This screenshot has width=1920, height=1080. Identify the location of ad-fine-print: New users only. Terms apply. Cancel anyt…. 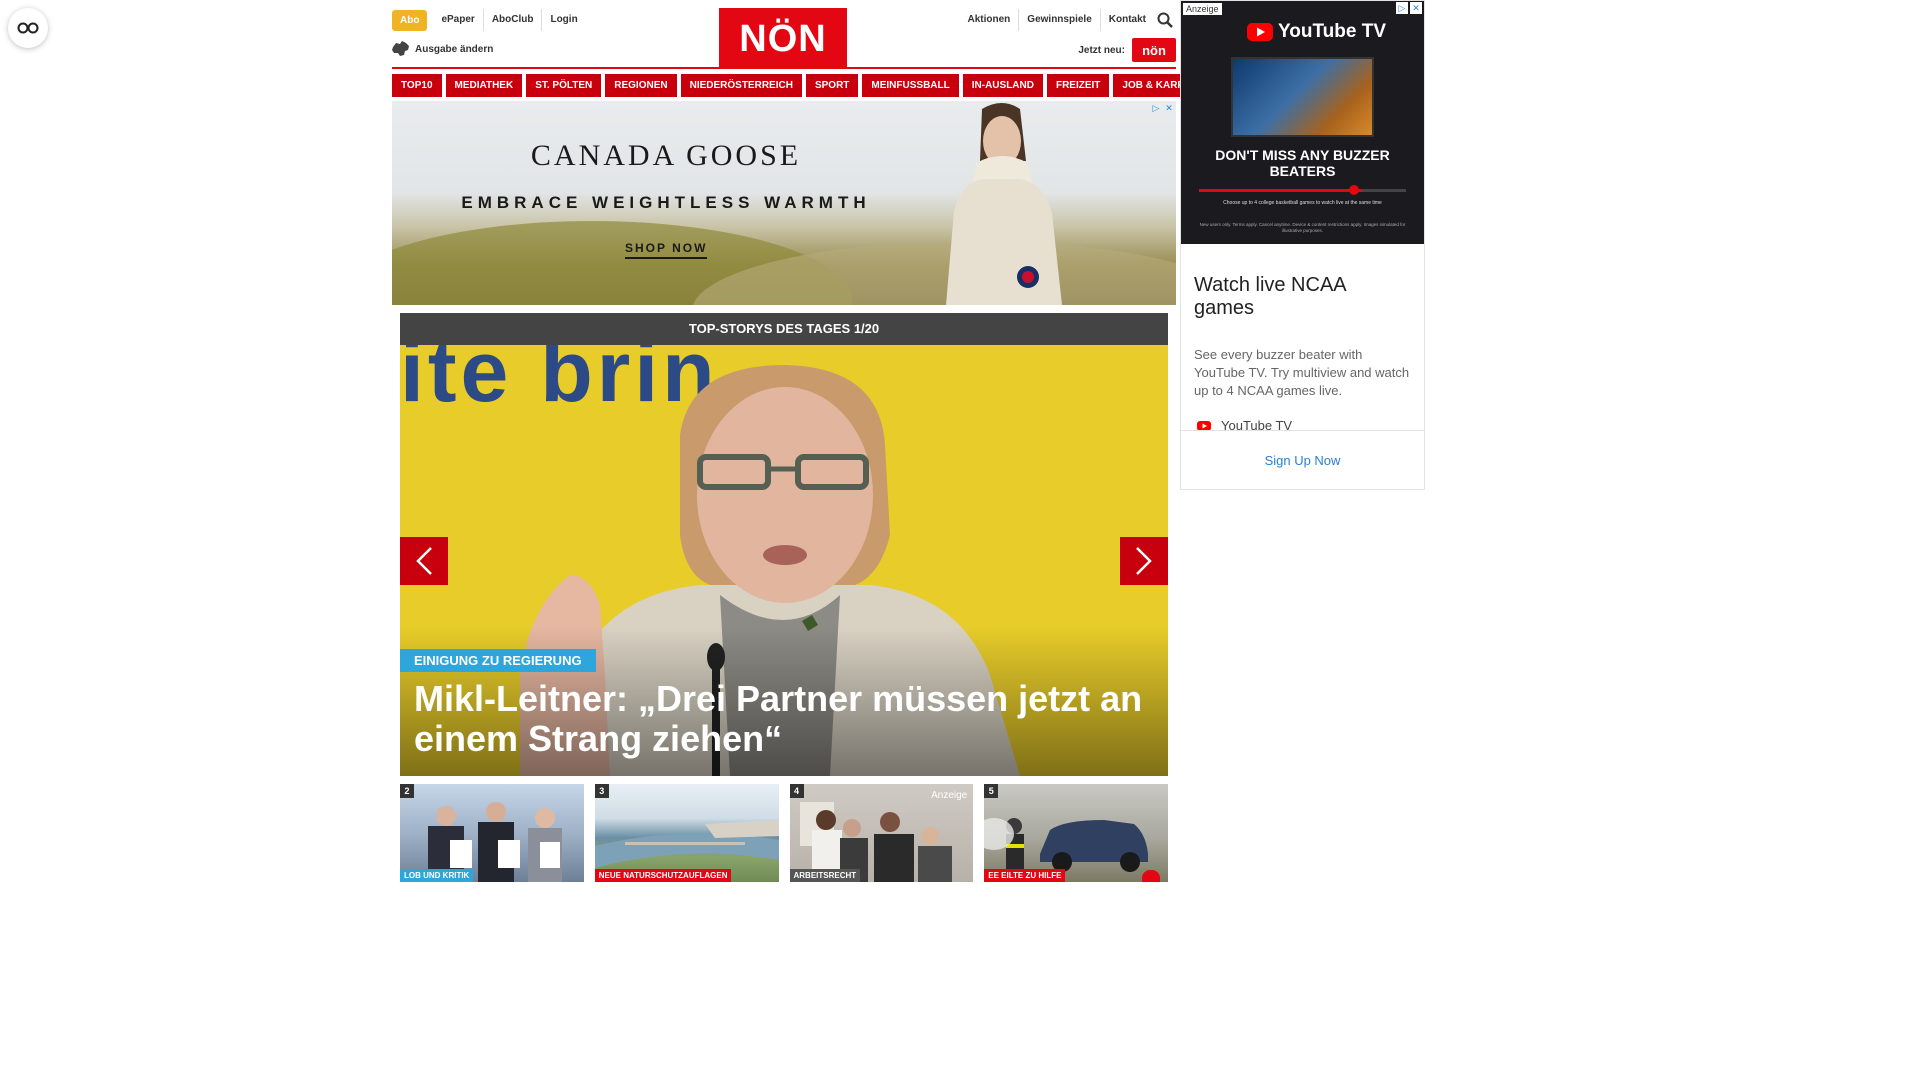
(1302, 227).